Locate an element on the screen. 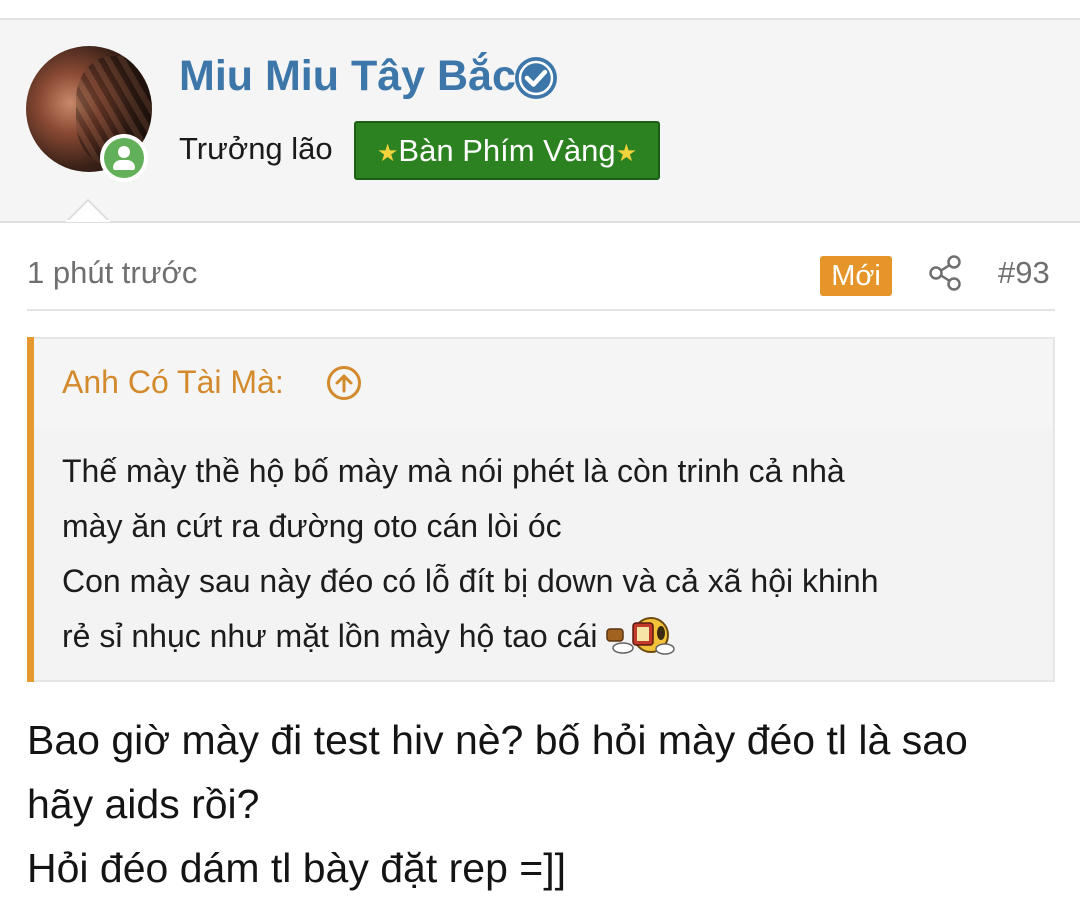 The width and height of the screenshot is (1080, 919). user-banner: ★Bàn Phím Vàng★ is located at coordinates (507, 150).